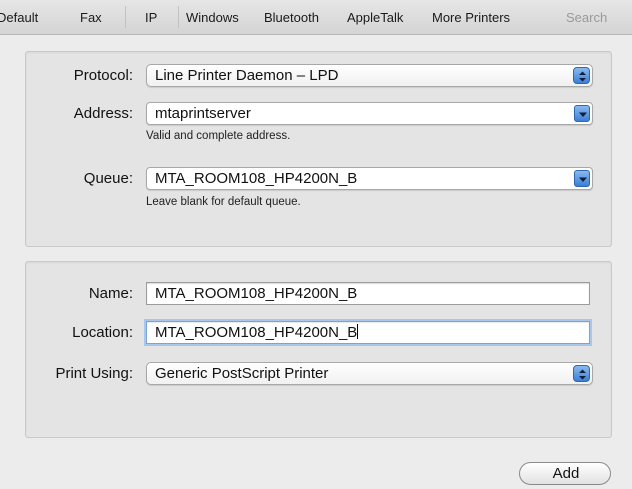 Image resolution: width=632 pixels, height=489 pixels. I want to click on tab-fax: Fax, so click(91, 17).